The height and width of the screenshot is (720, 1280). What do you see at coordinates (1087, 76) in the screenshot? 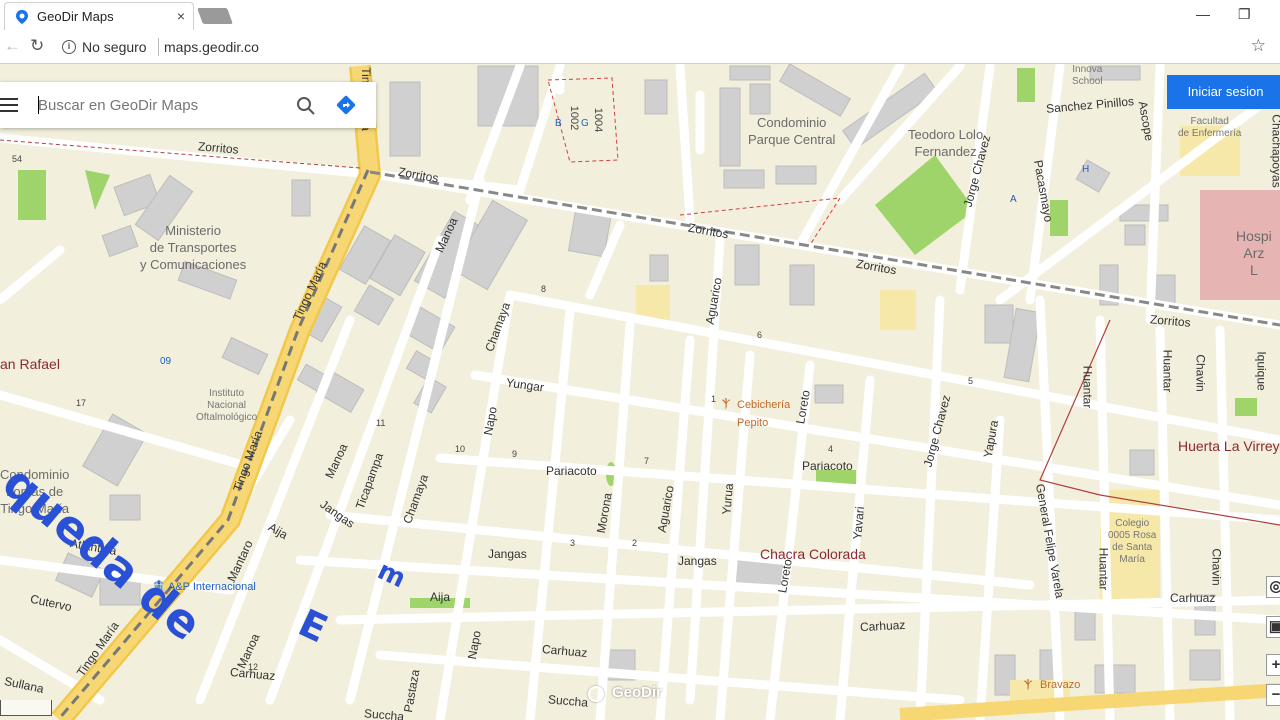
I see `poi-innova-school: Innova School` at bounding box center [1087, 76].